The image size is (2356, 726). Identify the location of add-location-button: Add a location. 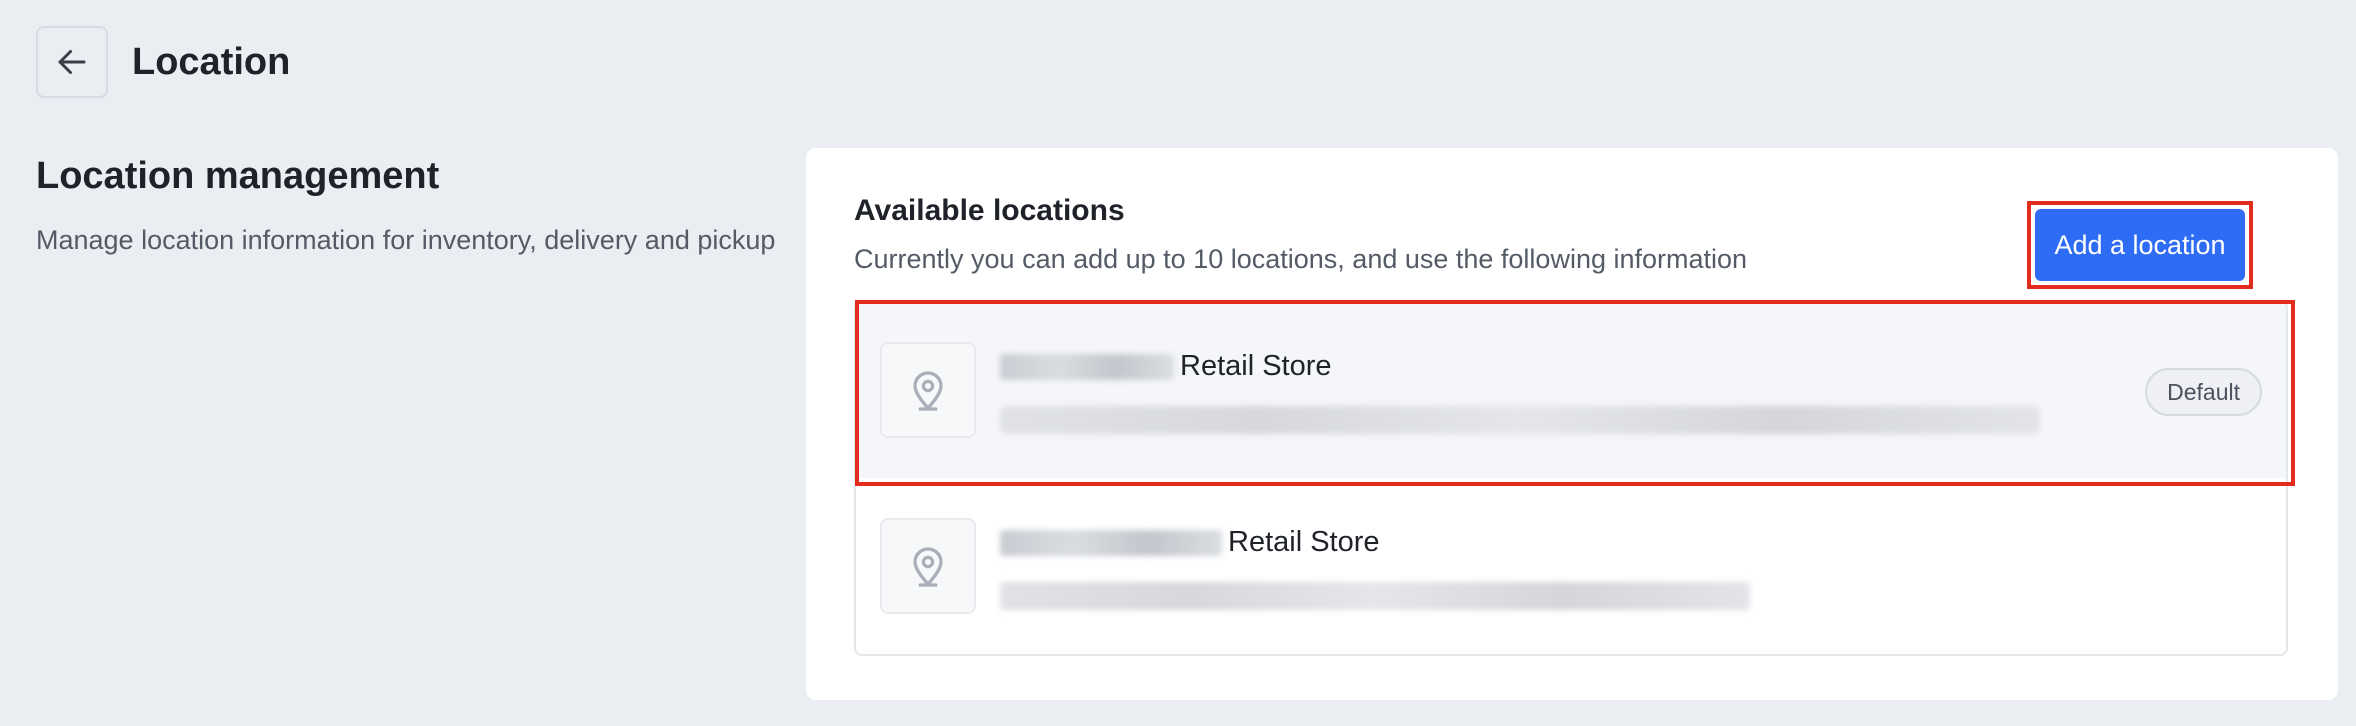
(2140, 245).